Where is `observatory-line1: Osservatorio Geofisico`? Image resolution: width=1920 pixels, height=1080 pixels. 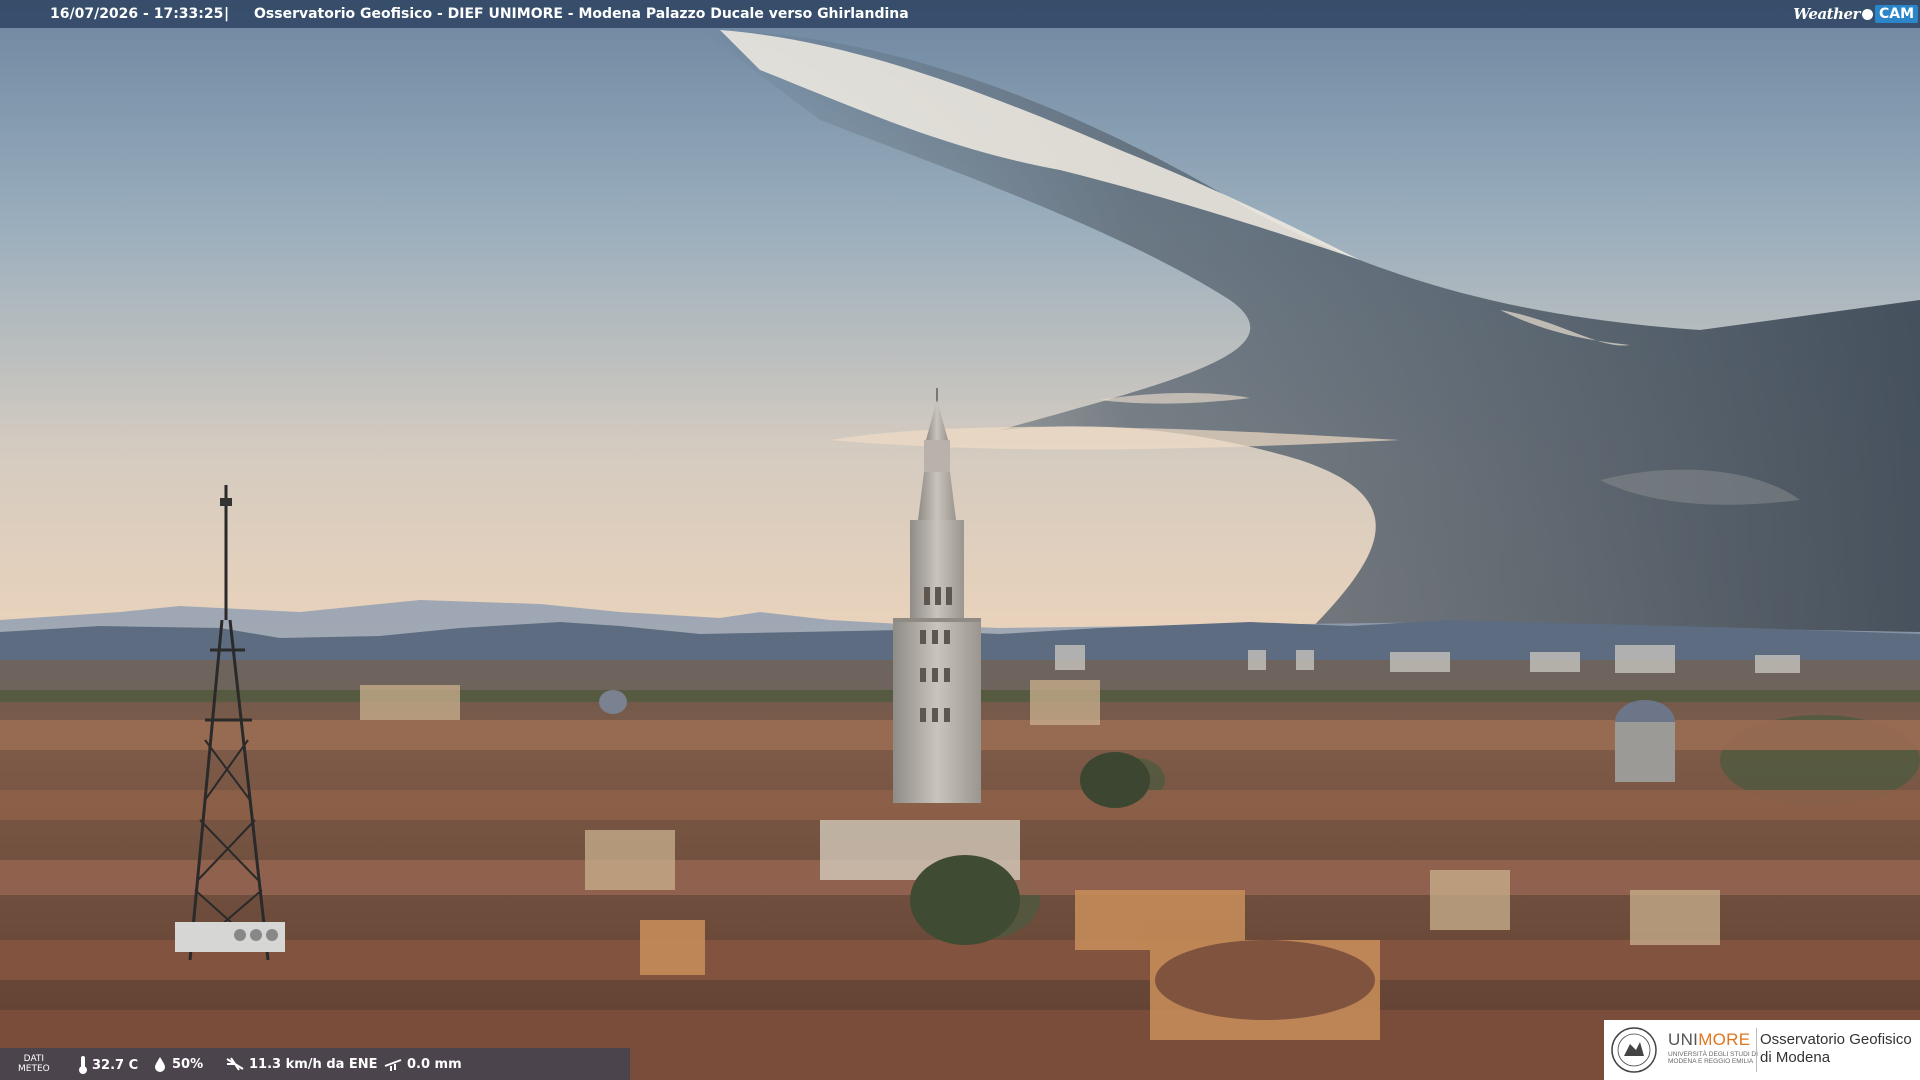
observatory-line1: Osservatorio Geofisico is located at coordinates (1836, 1039).